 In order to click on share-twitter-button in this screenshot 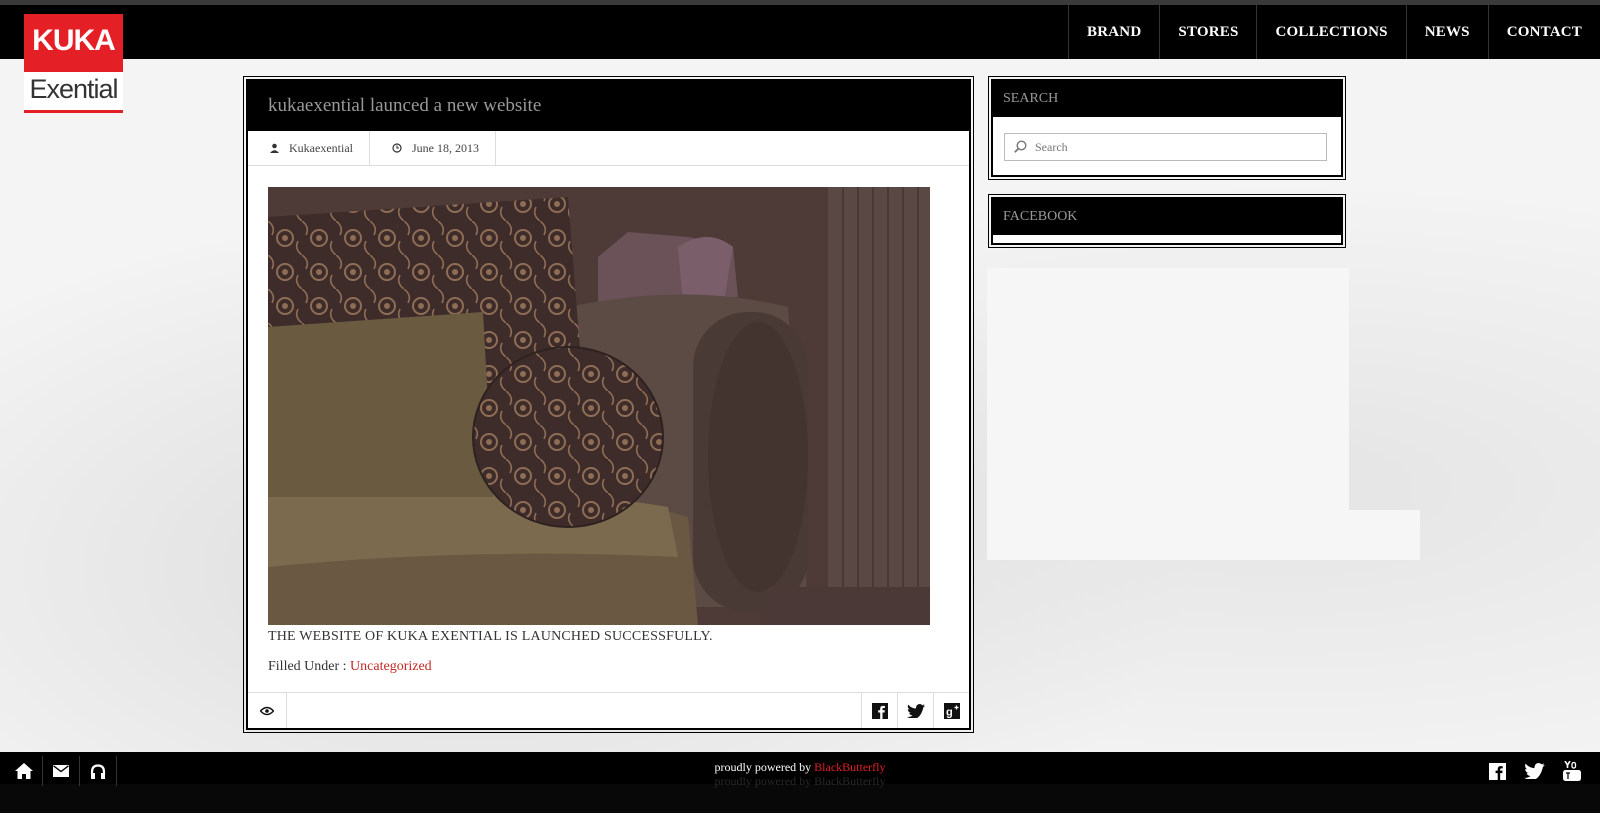, I will do `click(915, 710)`.